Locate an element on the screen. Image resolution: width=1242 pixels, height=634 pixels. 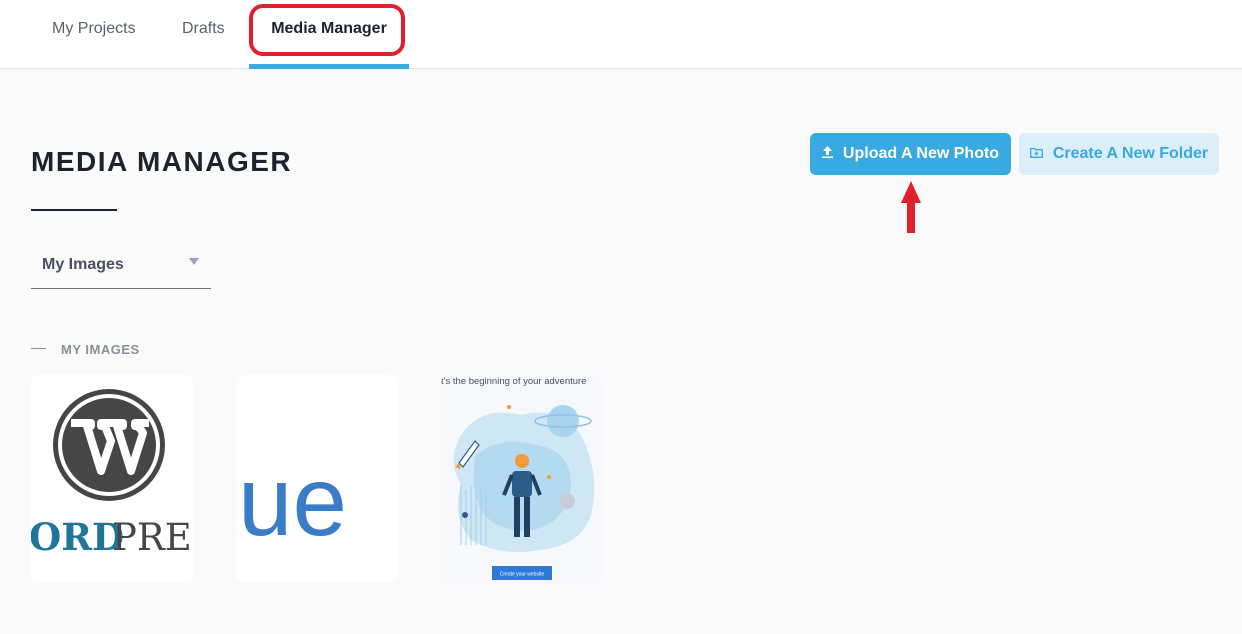
image-source-dropdown: My Images is located at coordinates (121, 266).